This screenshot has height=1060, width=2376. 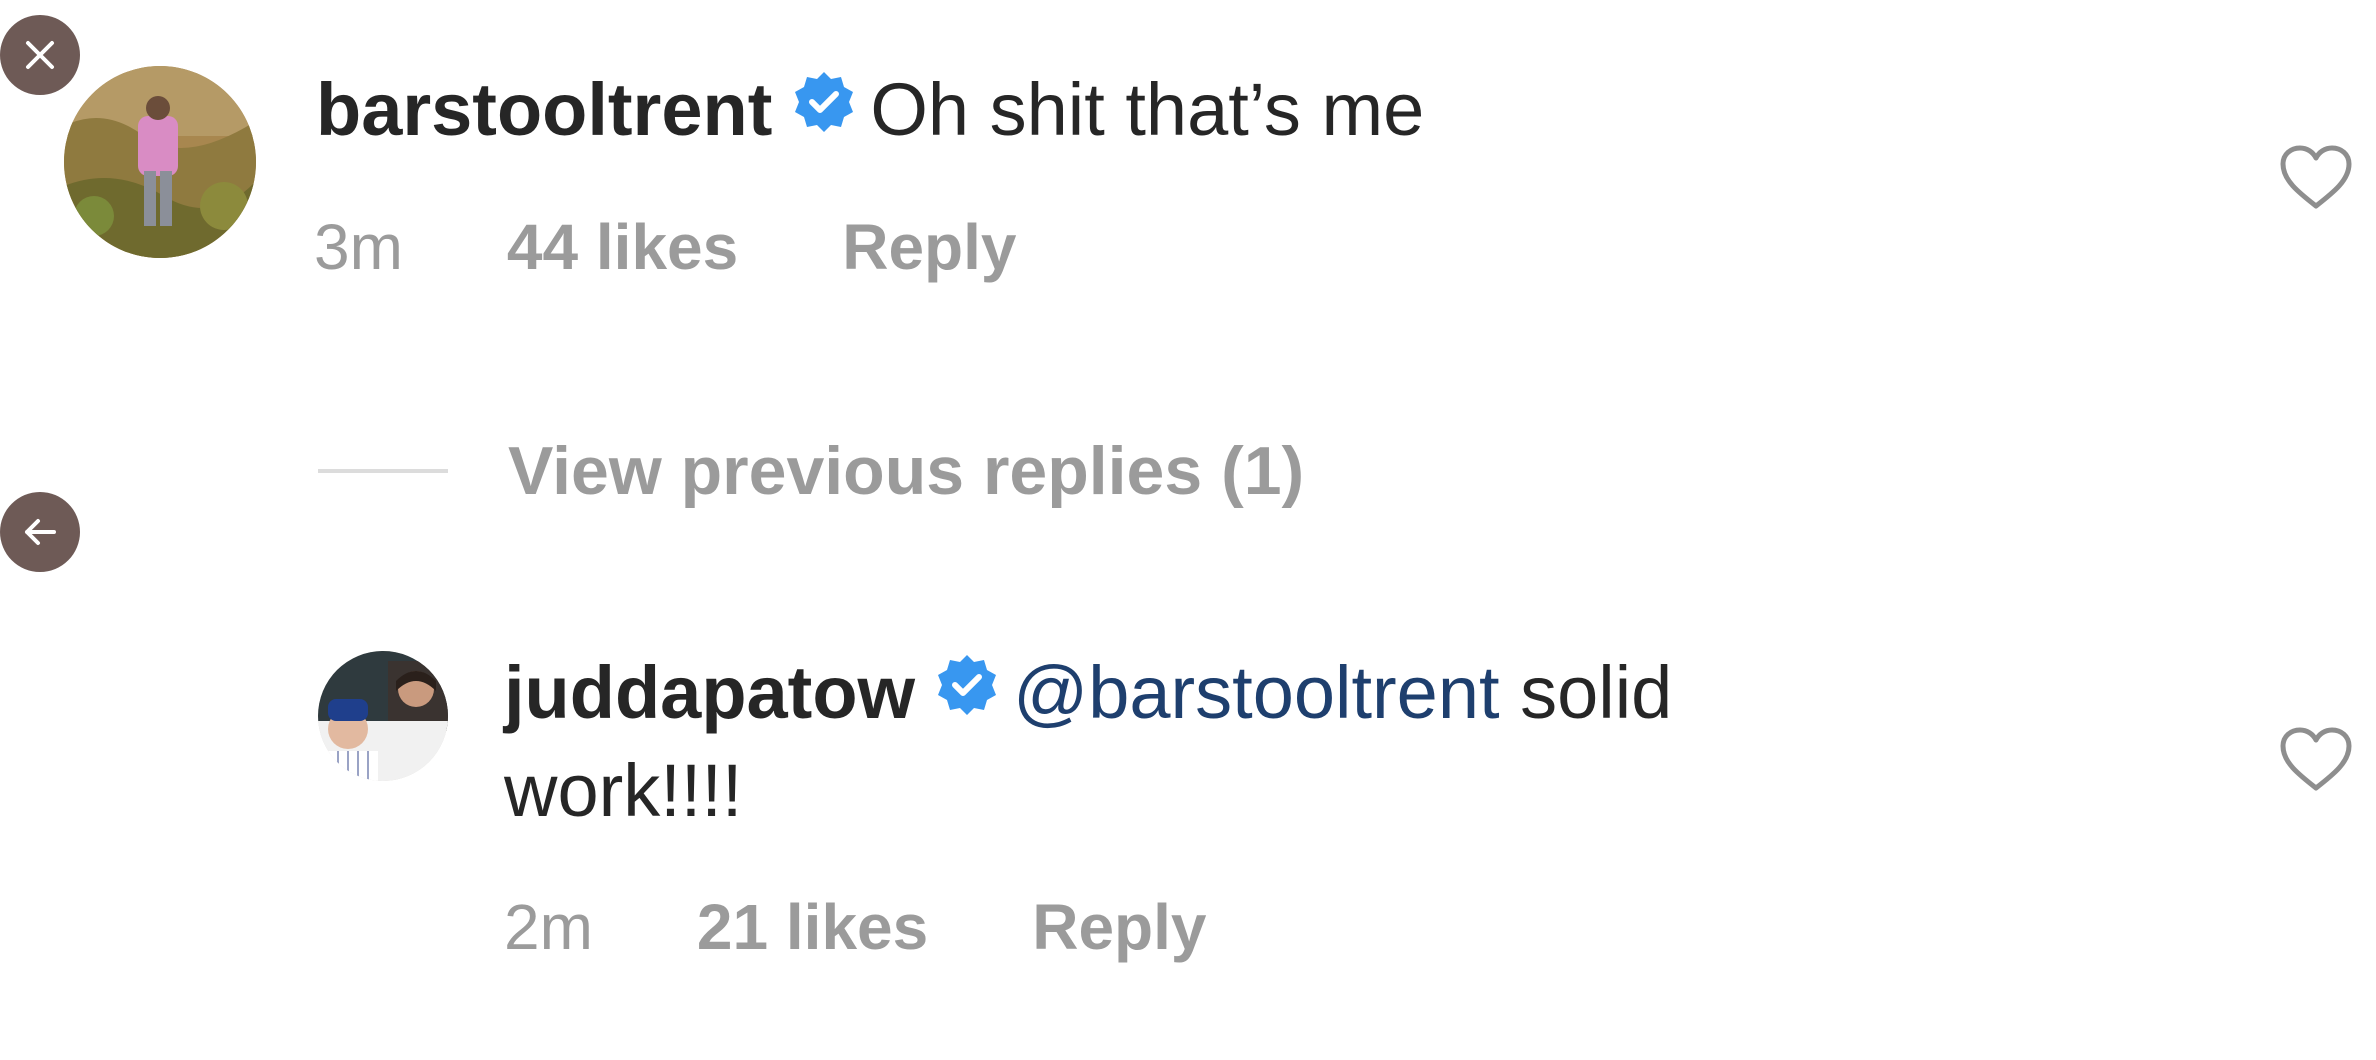 I want to click on back-button, so click(x=40, y=532).